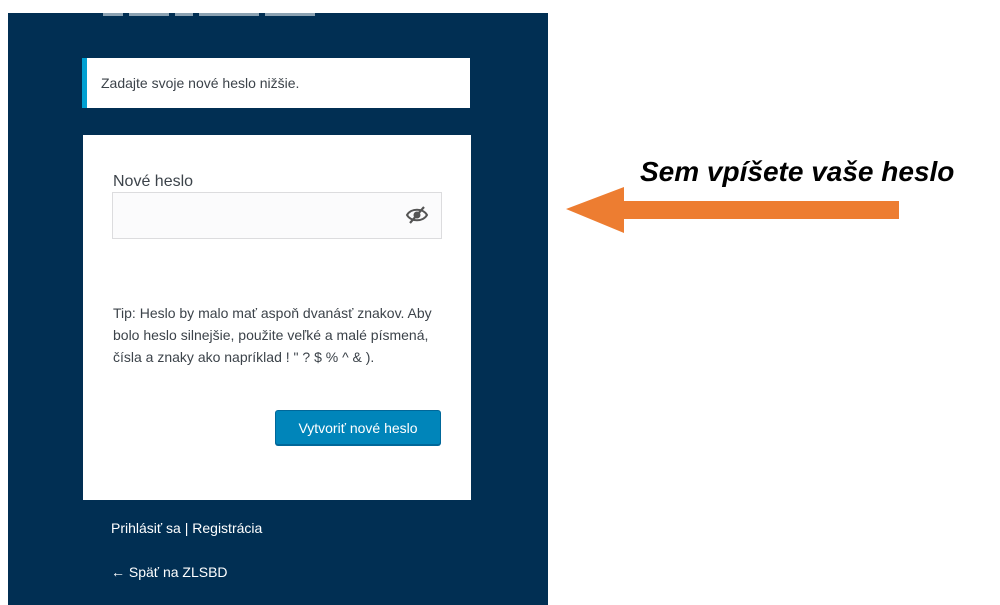 The height and width of the screenshot is (605, 1000). Describe the element at coordinates (233, 14) in the screenshot. I see `cropped-top-strip` at that location.